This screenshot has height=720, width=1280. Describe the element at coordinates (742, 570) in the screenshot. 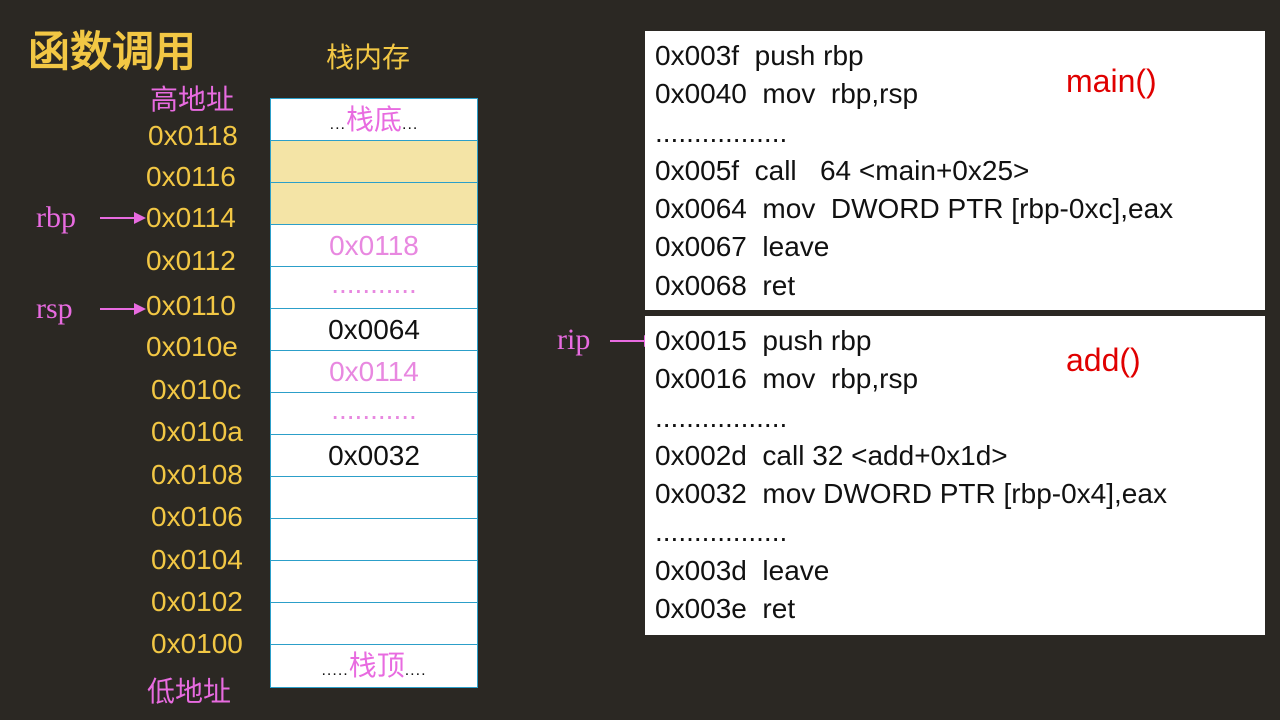

I see `code-line: 0x003d leave` at that location.